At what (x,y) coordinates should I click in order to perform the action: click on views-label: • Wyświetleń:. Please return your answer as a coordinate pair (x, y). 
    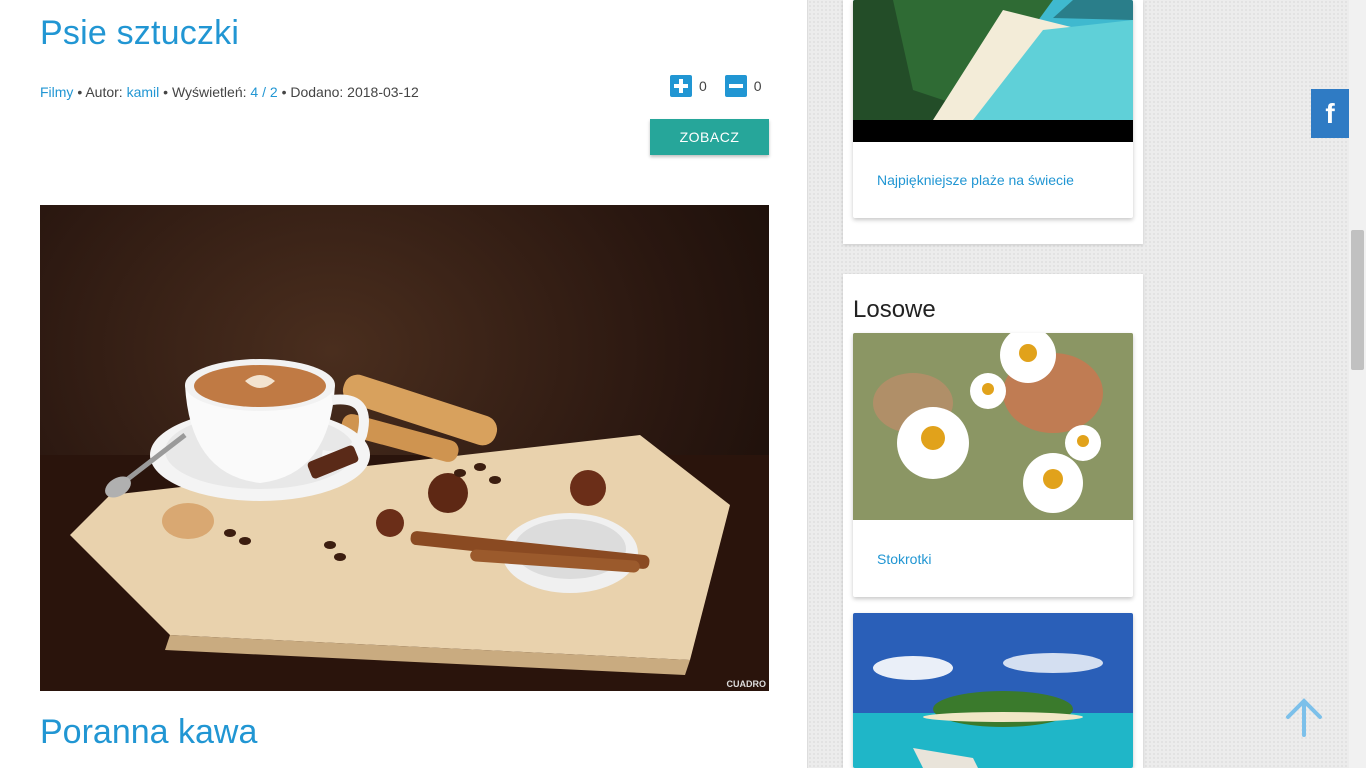
    Looking at the image, I should click on (205, 92).